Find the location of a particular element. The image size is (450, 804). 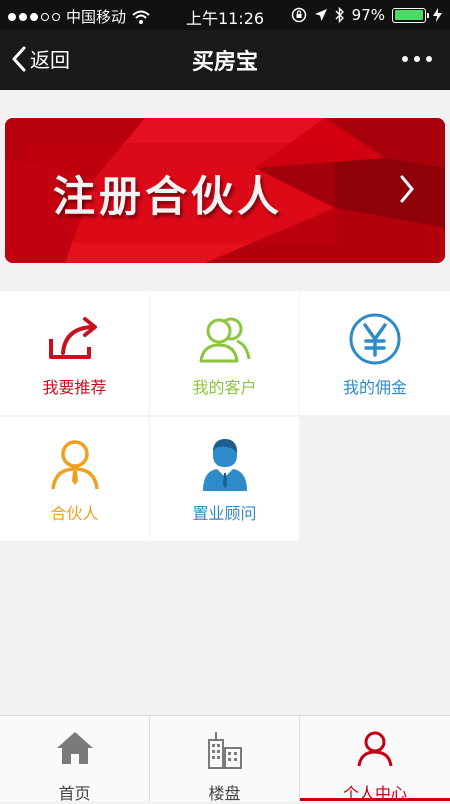

customers-icon is located at coordinates (224, 340).